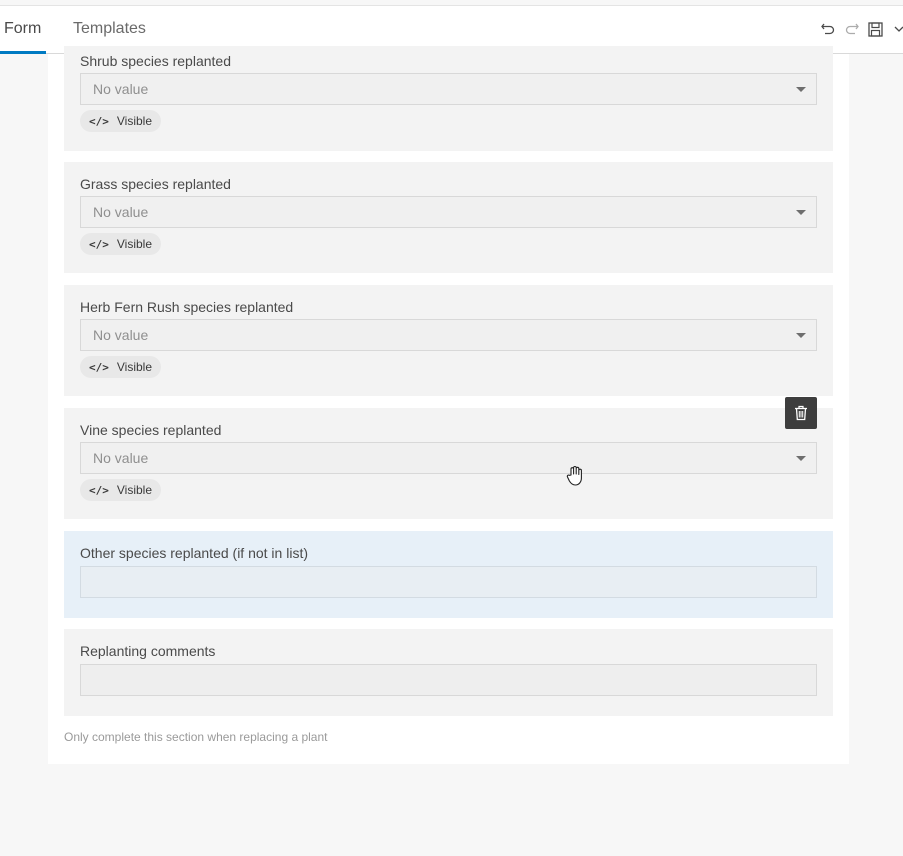 The width and height of the screenshot is (903, 856). I want to click on save-options-dropdown, so click(898, 29).